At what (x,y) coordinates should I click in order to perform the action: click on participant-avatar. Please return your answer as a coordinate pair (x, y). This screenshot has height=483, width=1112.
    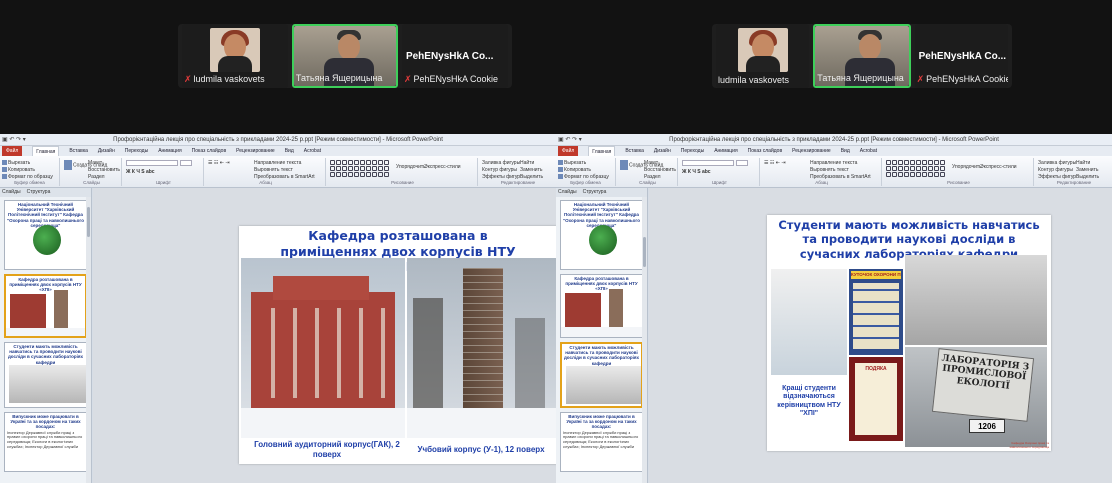
    Looking at the image, I should click on (234, 50).